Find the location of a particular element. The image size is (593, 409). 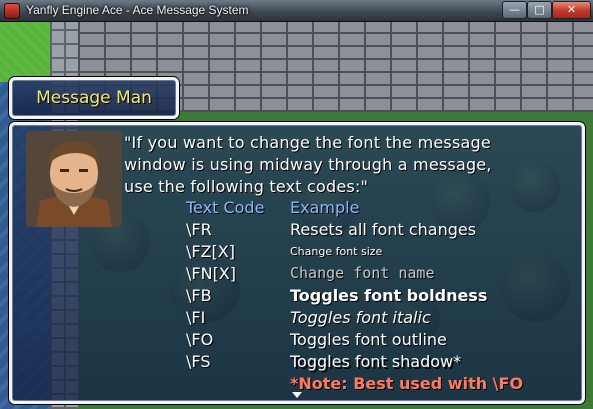

name-window: Message Man is located at coordinates (94, 98).